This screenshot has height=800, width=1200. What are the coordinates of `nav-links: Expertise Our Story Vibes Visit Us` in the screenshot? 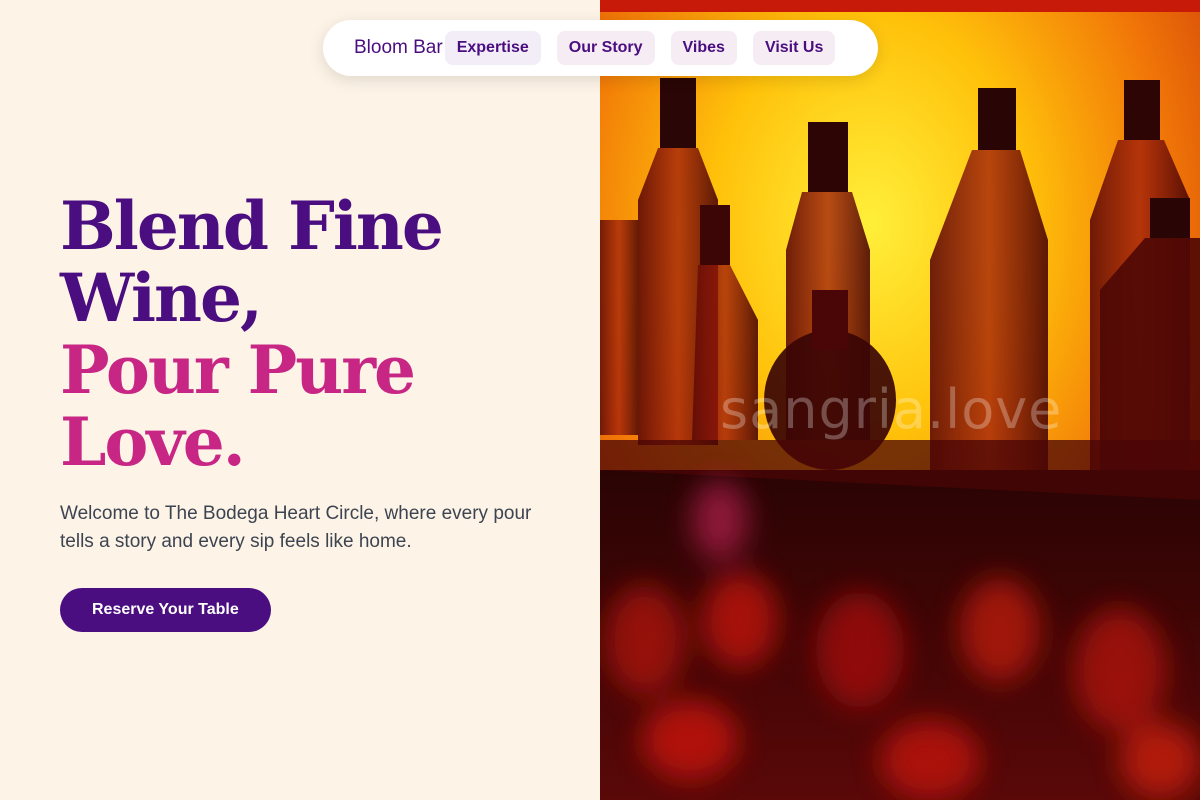 It's located at (640, 48).